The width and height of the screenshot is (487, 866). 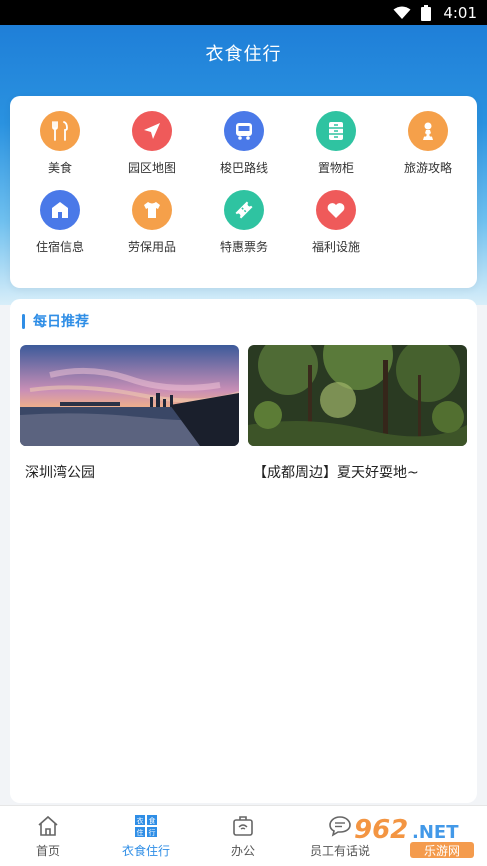 What do you see at coordinates (152, 820) in the screenshot?
I see `svg-text: 食` at bounding box center [152, 820].